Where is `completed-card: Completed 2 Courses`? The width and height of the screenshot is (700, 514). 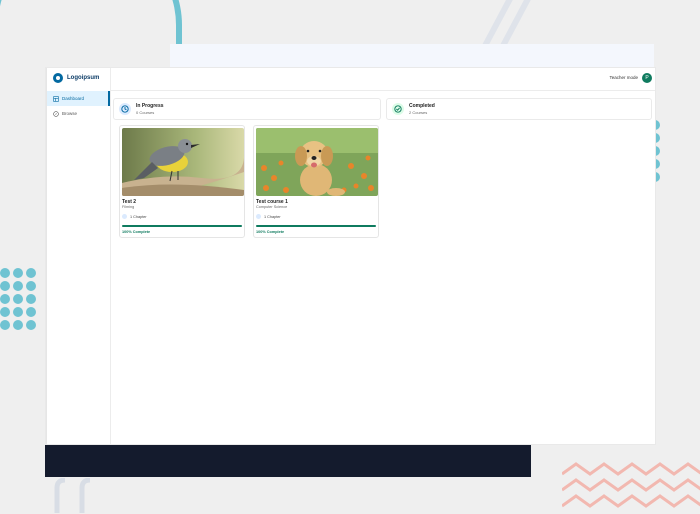 completed-card: Completed 2 Courses is located at coordinates (519, 109).